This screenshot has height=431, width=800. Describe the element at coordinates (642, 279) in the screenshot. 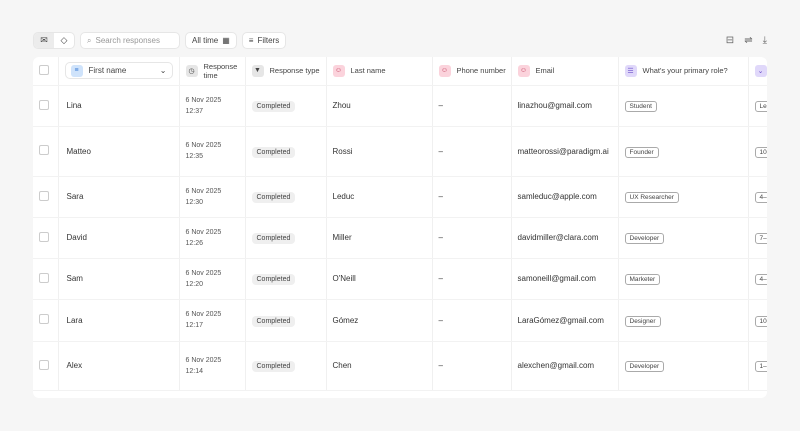

I see `role-tag: Marketer` at that location.